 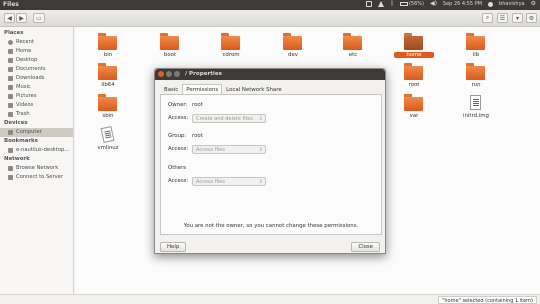 I want to click on sidebar-item-browse-network: Browse Network, so click(x=36, y=168).